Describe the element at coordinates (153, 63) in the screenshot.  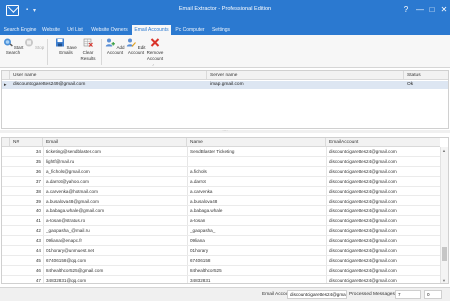
I see `group-launcher-icon: ⌟` at that location.